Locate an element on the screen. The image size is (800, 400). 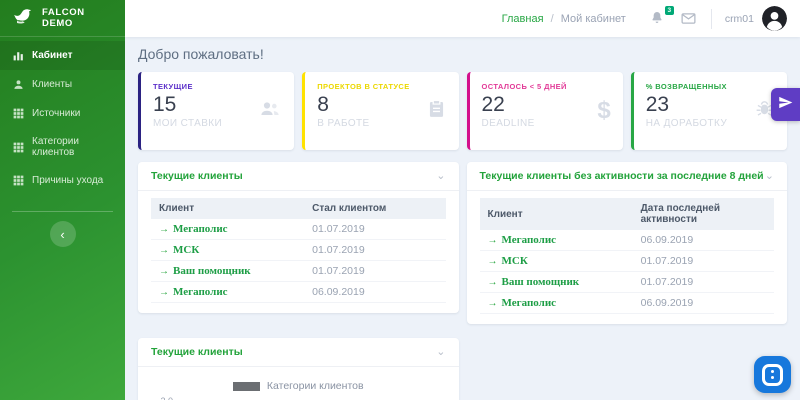
username-label: crm01 is located at coordinates (739, 18).